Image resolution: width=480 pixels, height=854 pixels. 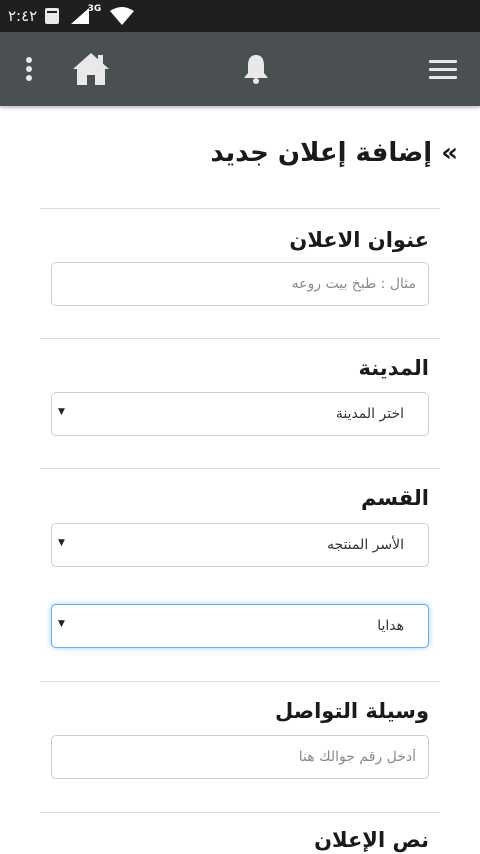 What do you see at coordinates (394, 368) in the screenshot?
I see `city-label: المدينة` at bounding box center [394, 368].